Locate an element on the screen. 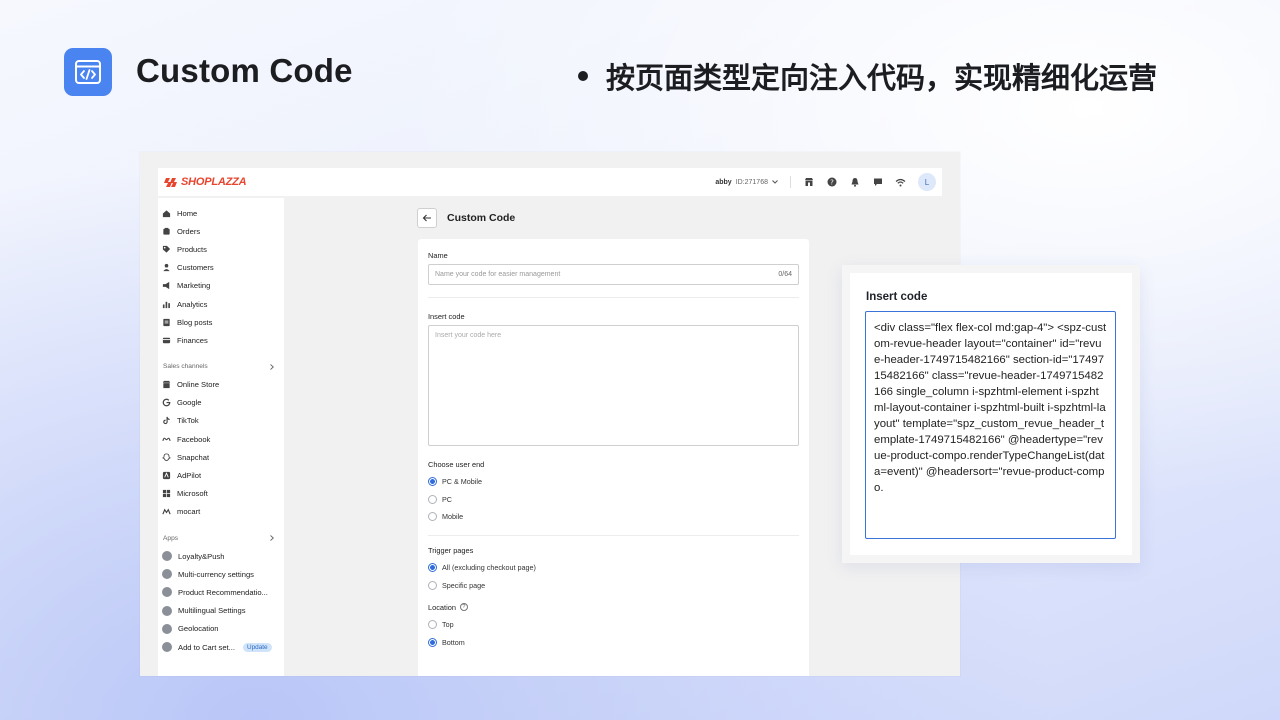 This screenshot has height=720, width=1280. account-switcher: abby ID:271768 is located at coordinates (746, 182).